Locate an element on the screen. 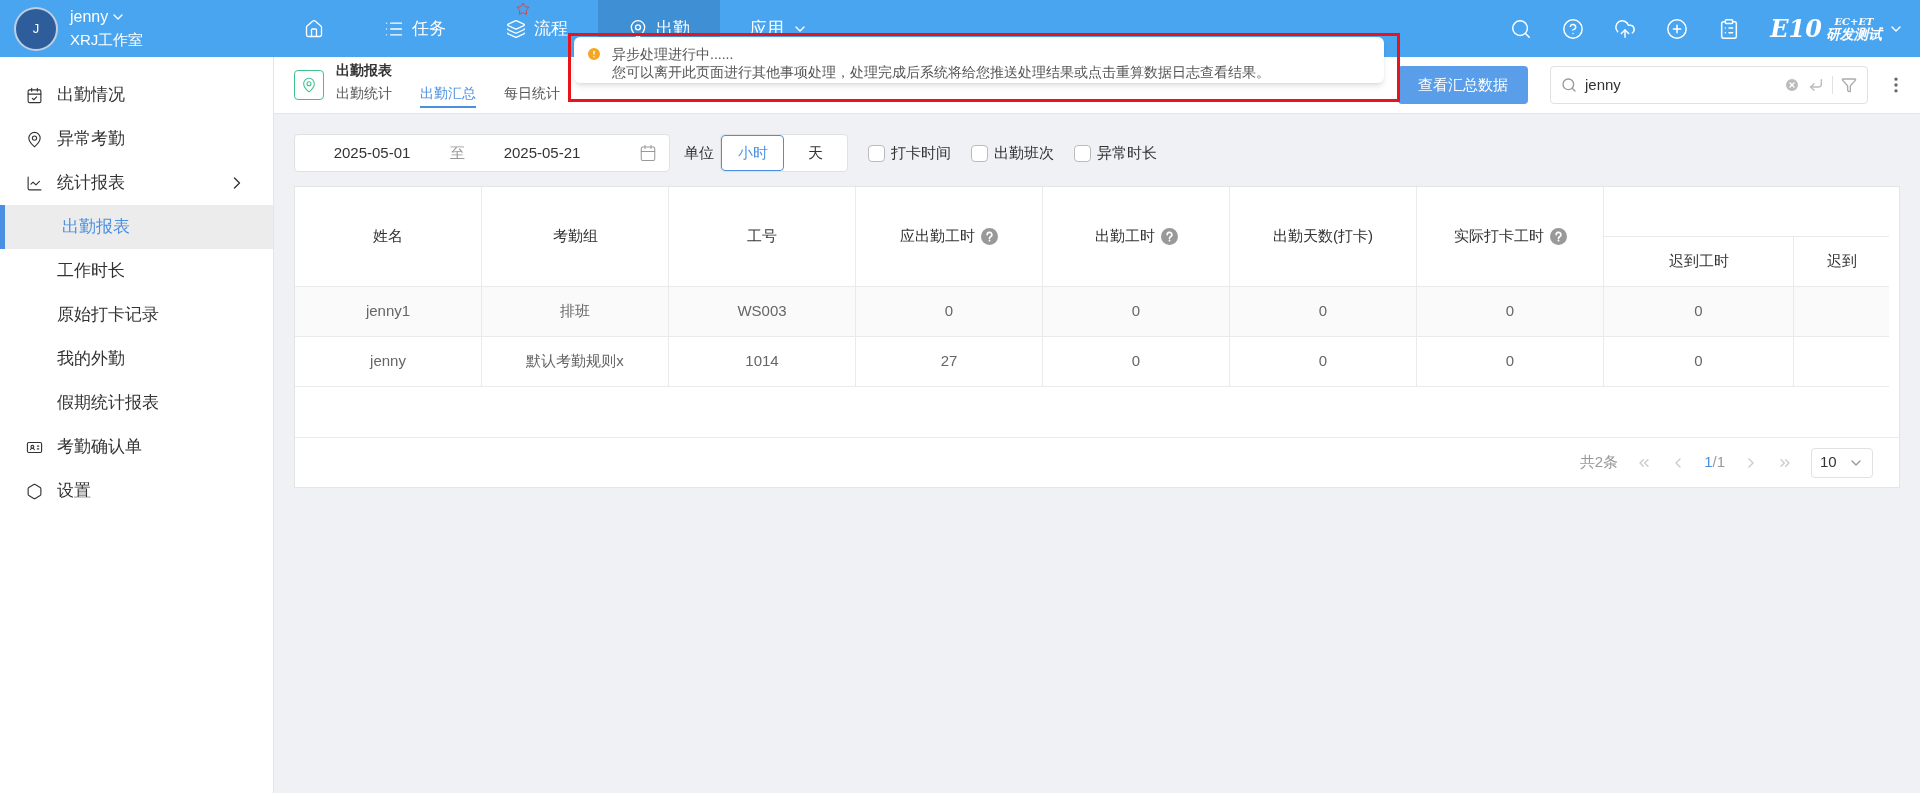  page-icon is located at coordinates (309, 85).